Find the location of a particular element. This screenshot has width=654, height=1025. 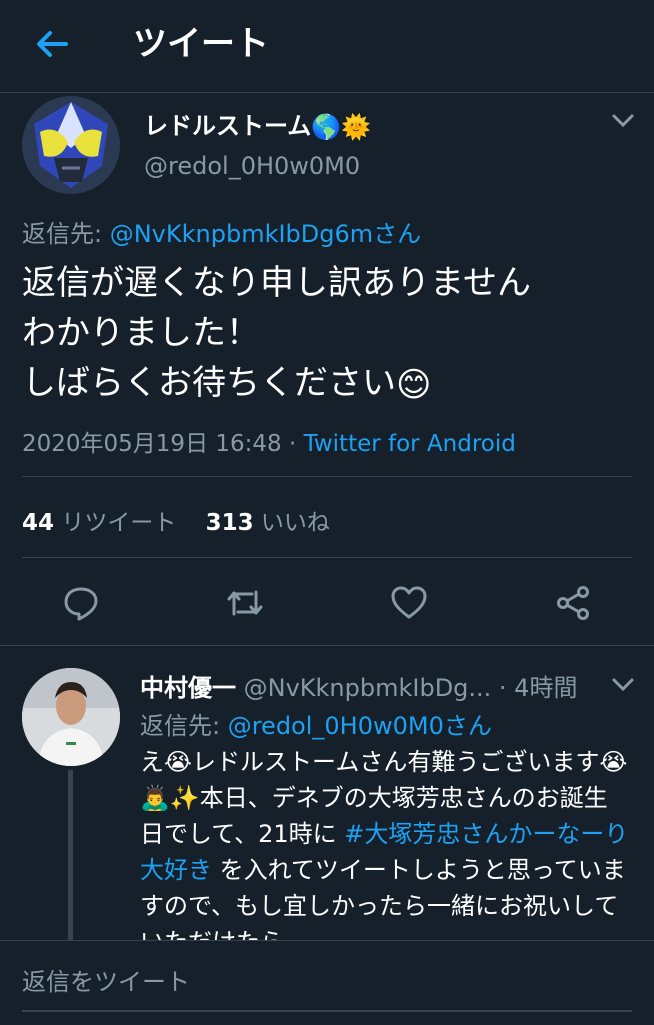

likes-stat: 313 いいね is located at coordinates (268, 523).